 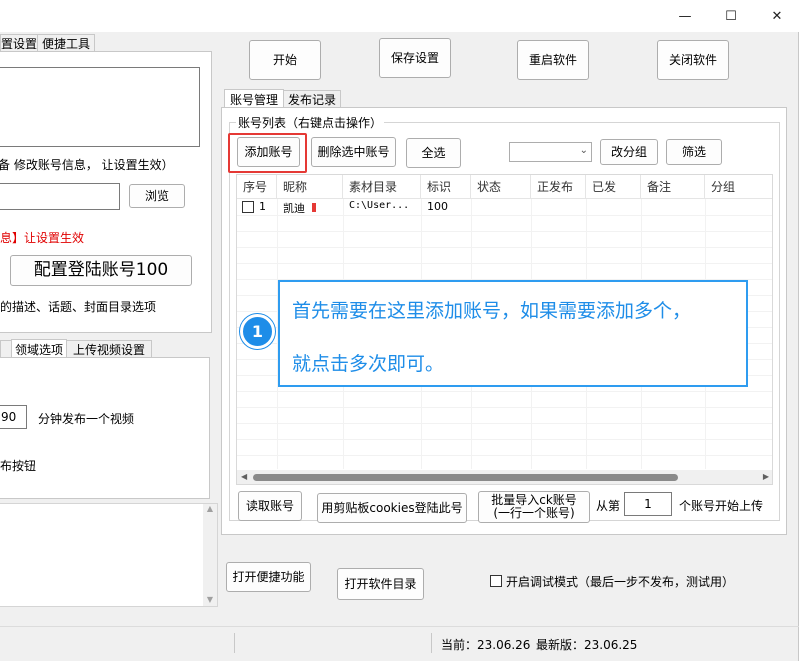 I want to click on column-header-note: 备注, so click(x=673, y=186).